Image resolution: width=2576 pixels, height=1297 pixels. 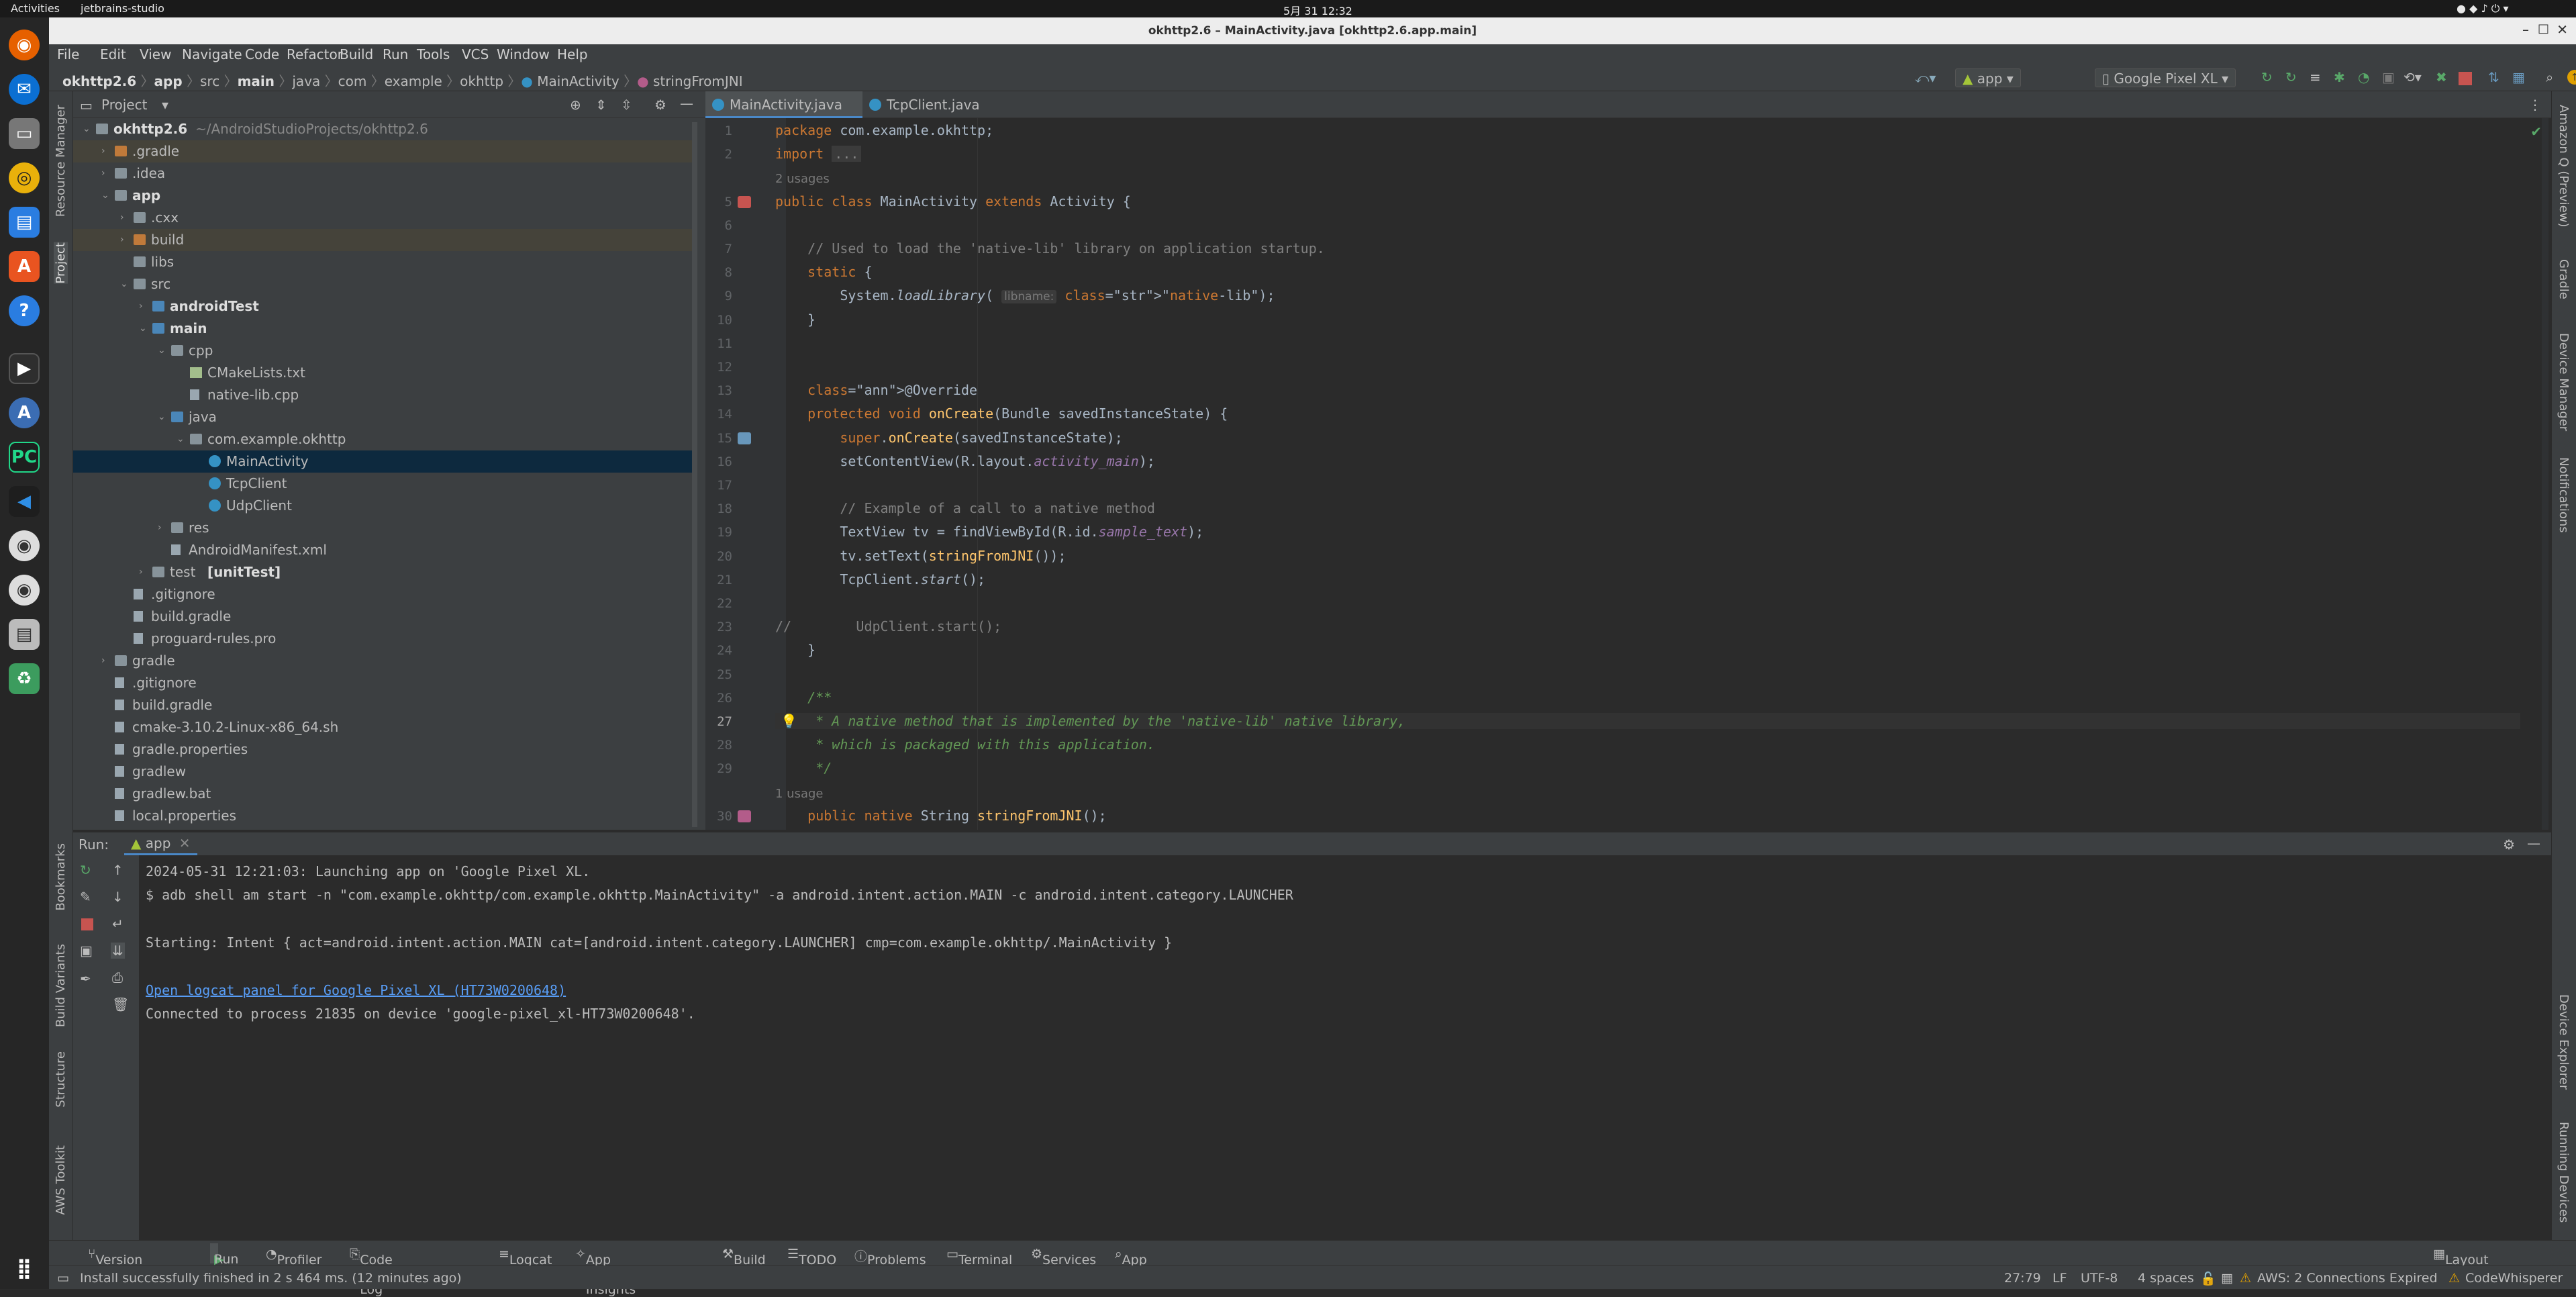 I want to click on code-line: */, so click(x=803, y=768).